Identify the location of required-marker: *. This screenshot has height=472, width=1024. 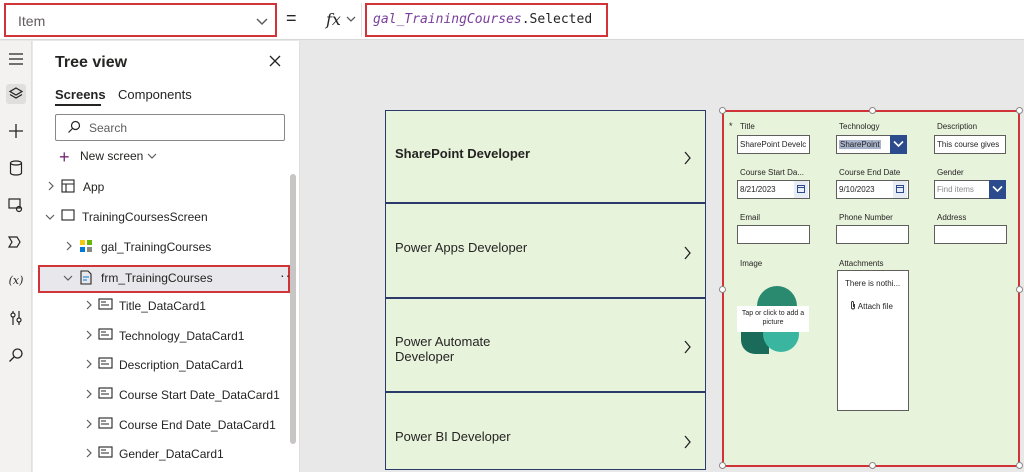
(731, 126).